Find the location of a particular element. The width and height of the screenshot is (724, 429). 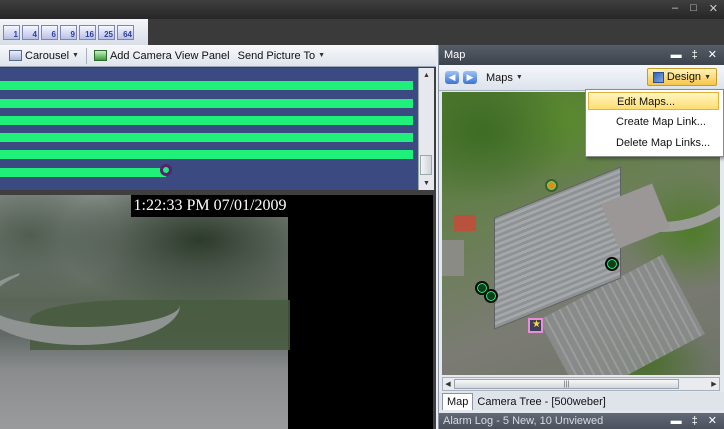

layout-16-button: 16 is located at coordinates (87, 32).